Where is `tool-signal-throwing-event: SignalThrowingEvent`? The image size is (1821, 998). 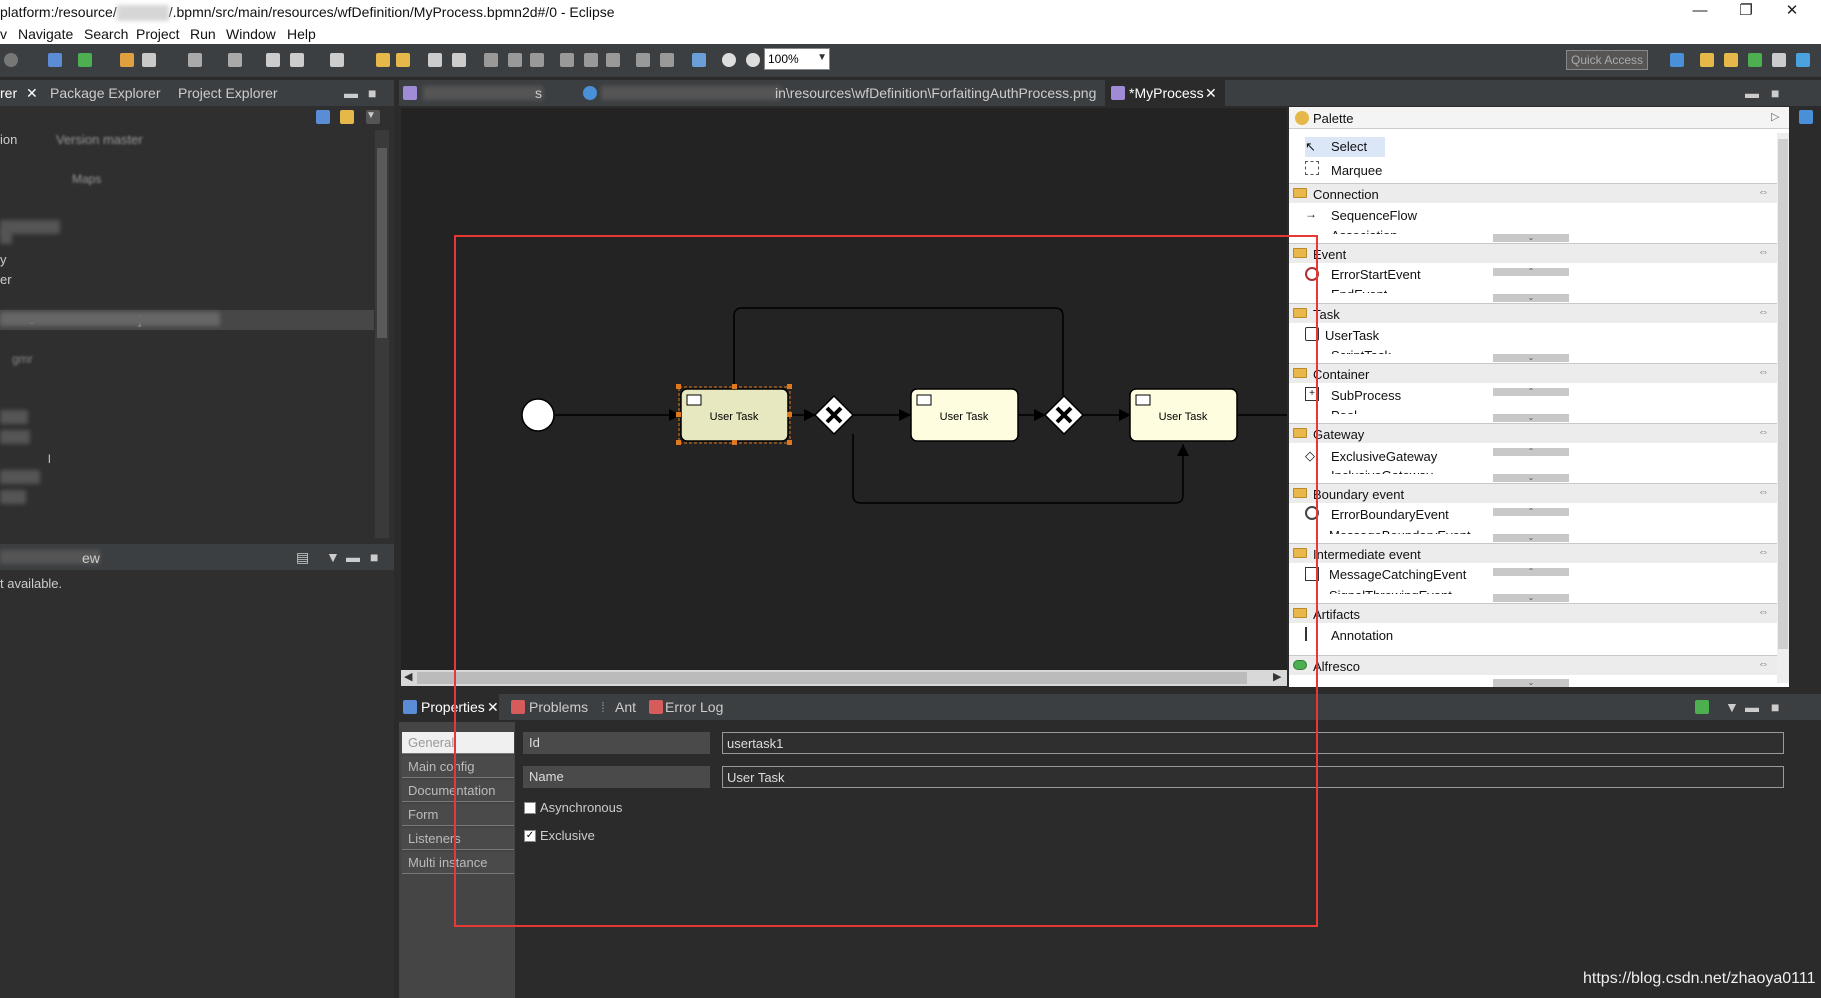
tool-signal-throwing-event: SignalThrowingEvent is located at coordinates (1390, 591).